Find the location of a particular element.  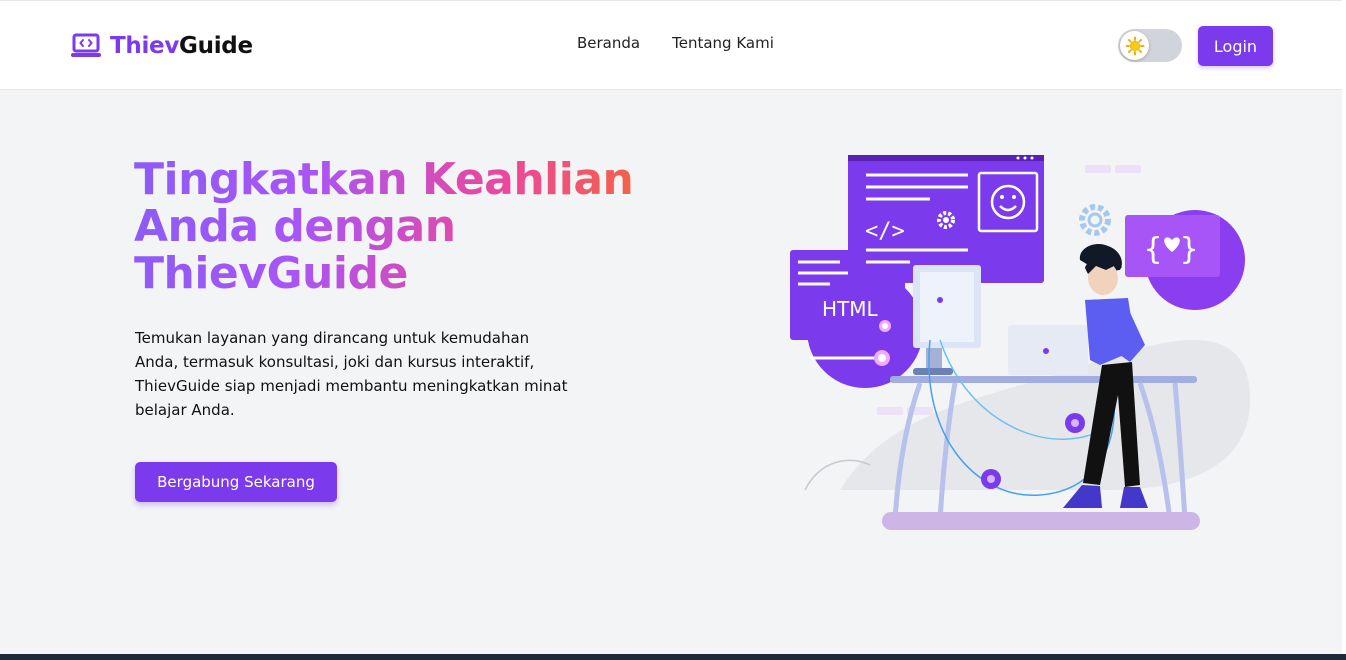

braces-heart-card: { } is located at coordinates (1172, 246).